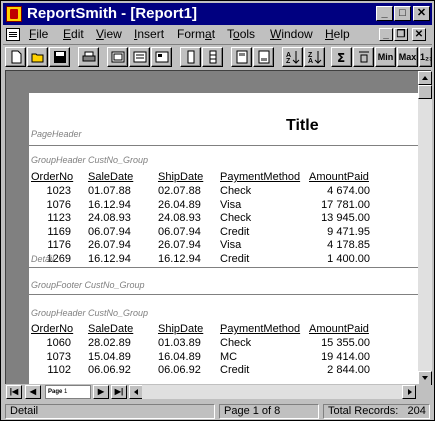 This screenshot has width=435, height=421. What do you see at coordinates (180, 329) in the screenshot?
I see `column-header-shipdate: ShipDate` at bounding box center [180, 329].